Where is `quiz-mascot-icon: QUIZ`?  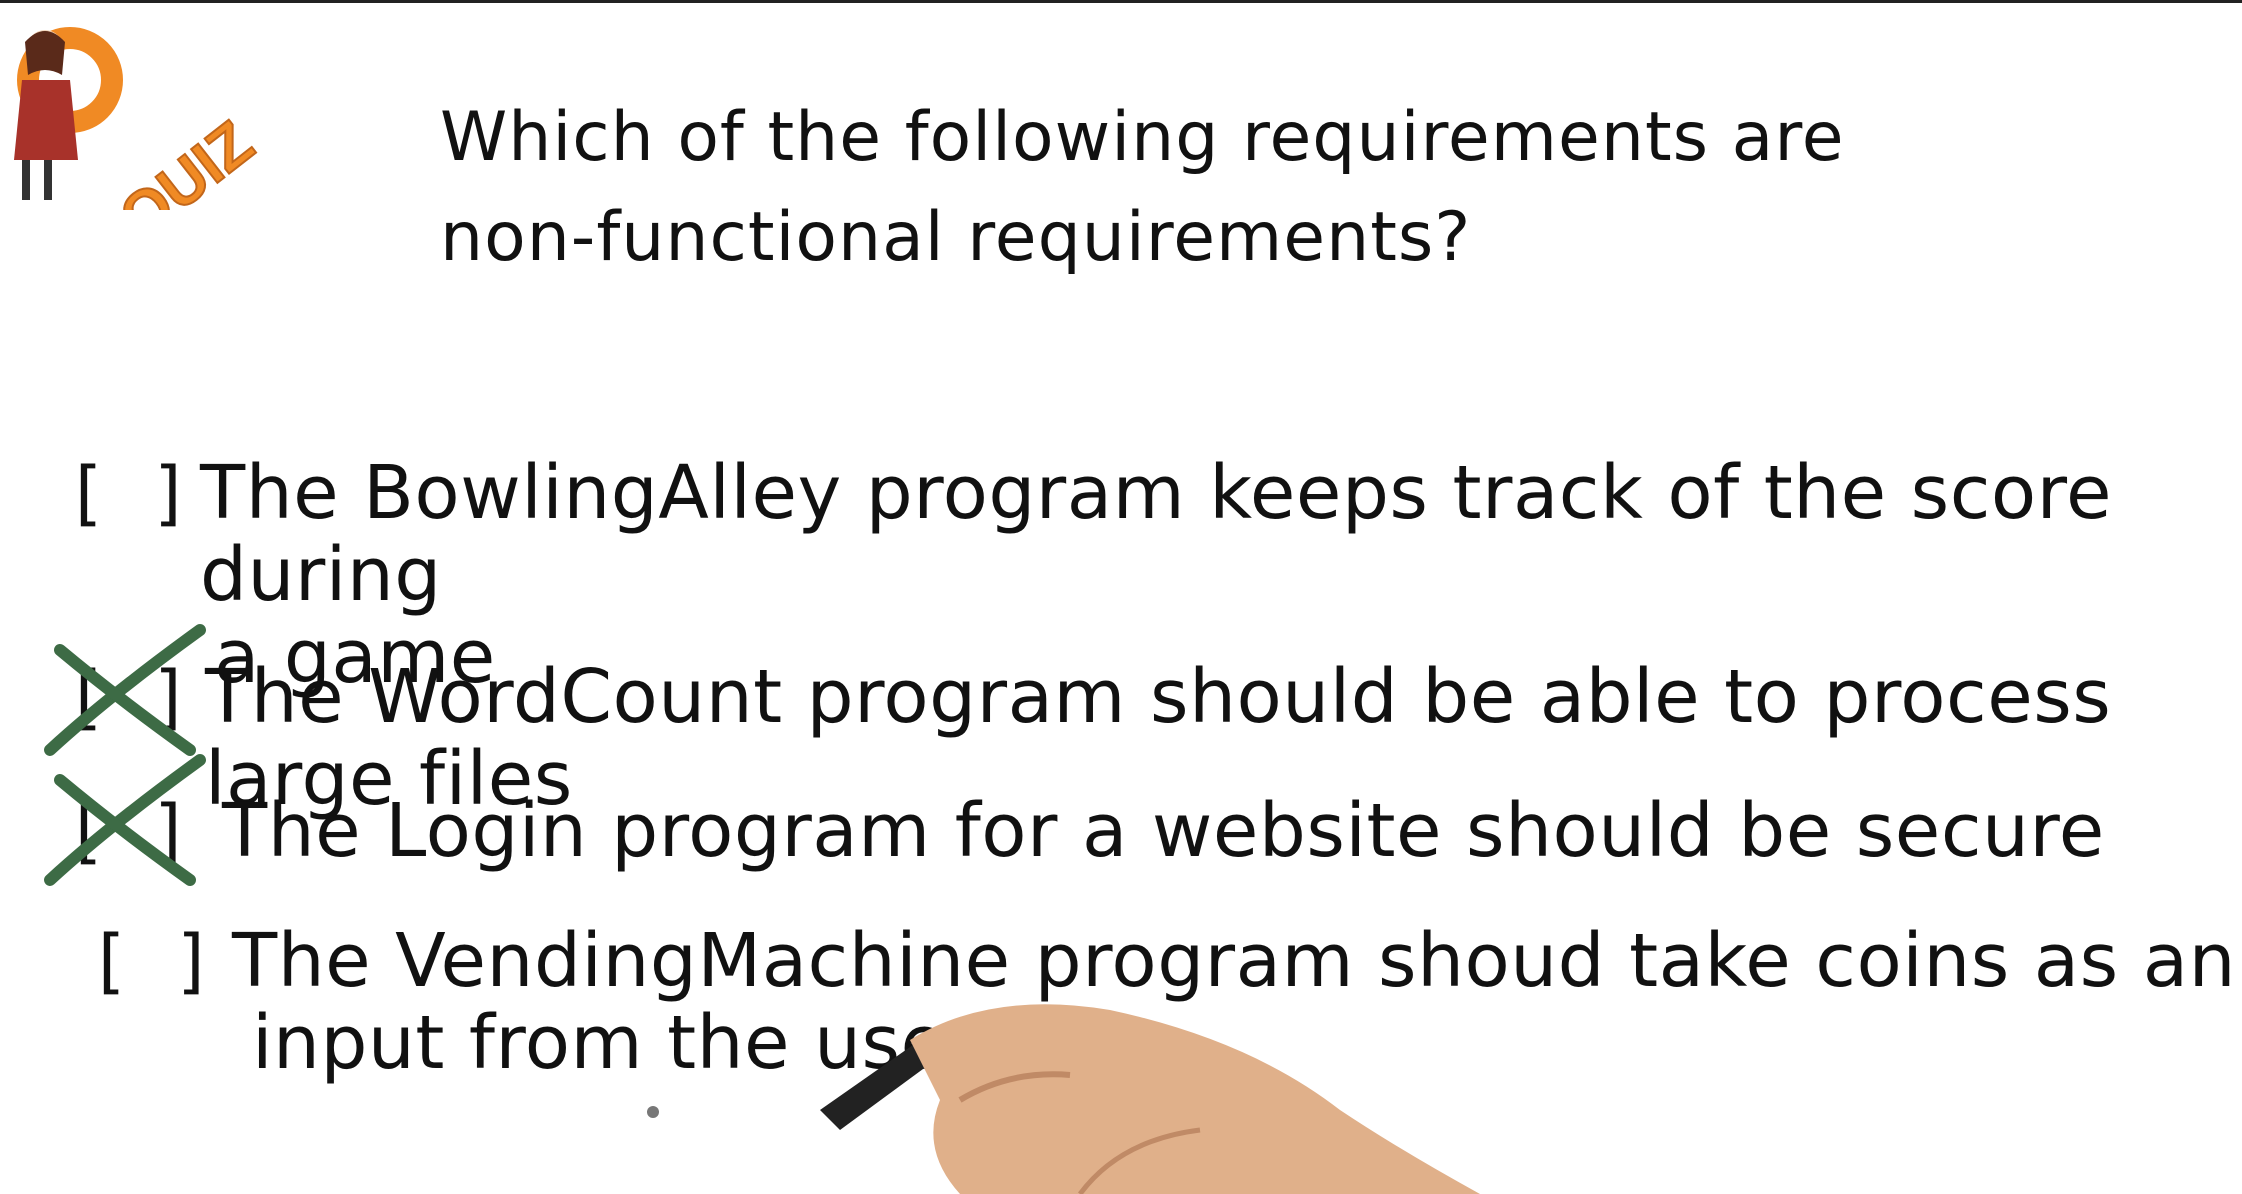
quiz-mascot-icon: QUIZ is located at coordinates (140, 141).